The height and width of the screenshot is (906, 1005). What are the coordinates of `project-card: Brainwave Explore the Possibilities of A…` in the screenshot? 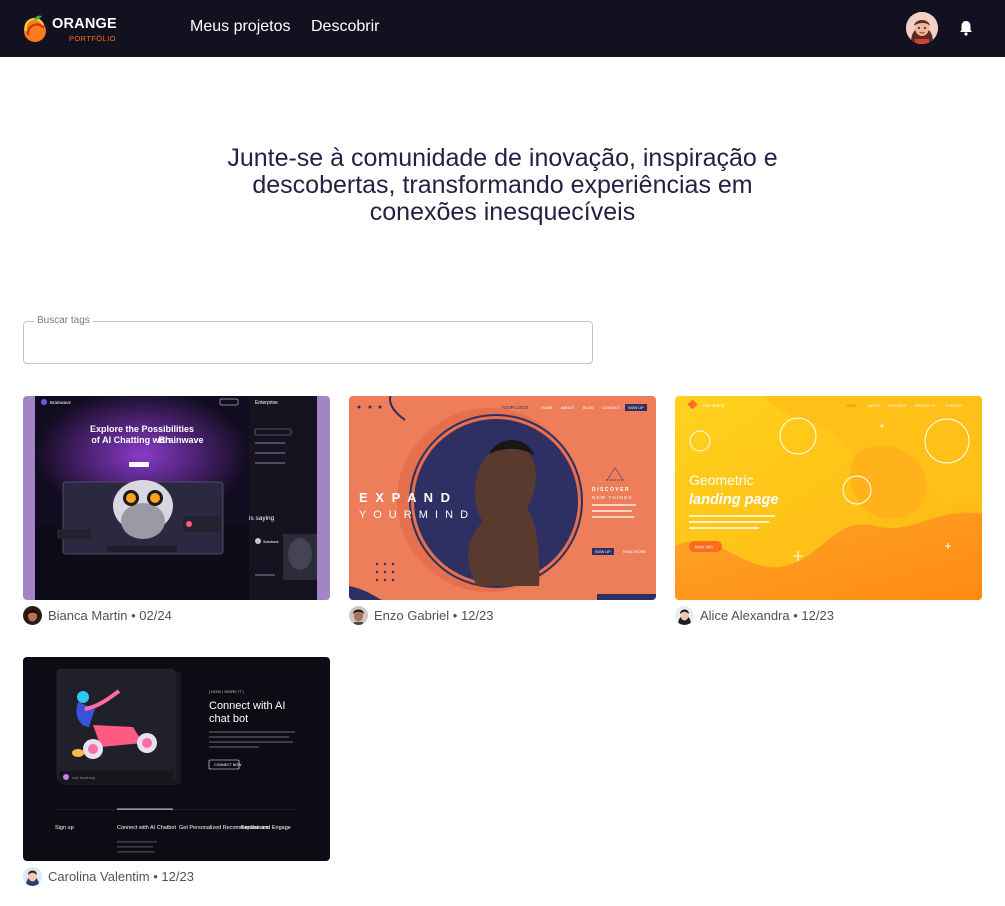 It's located at (176, 510).